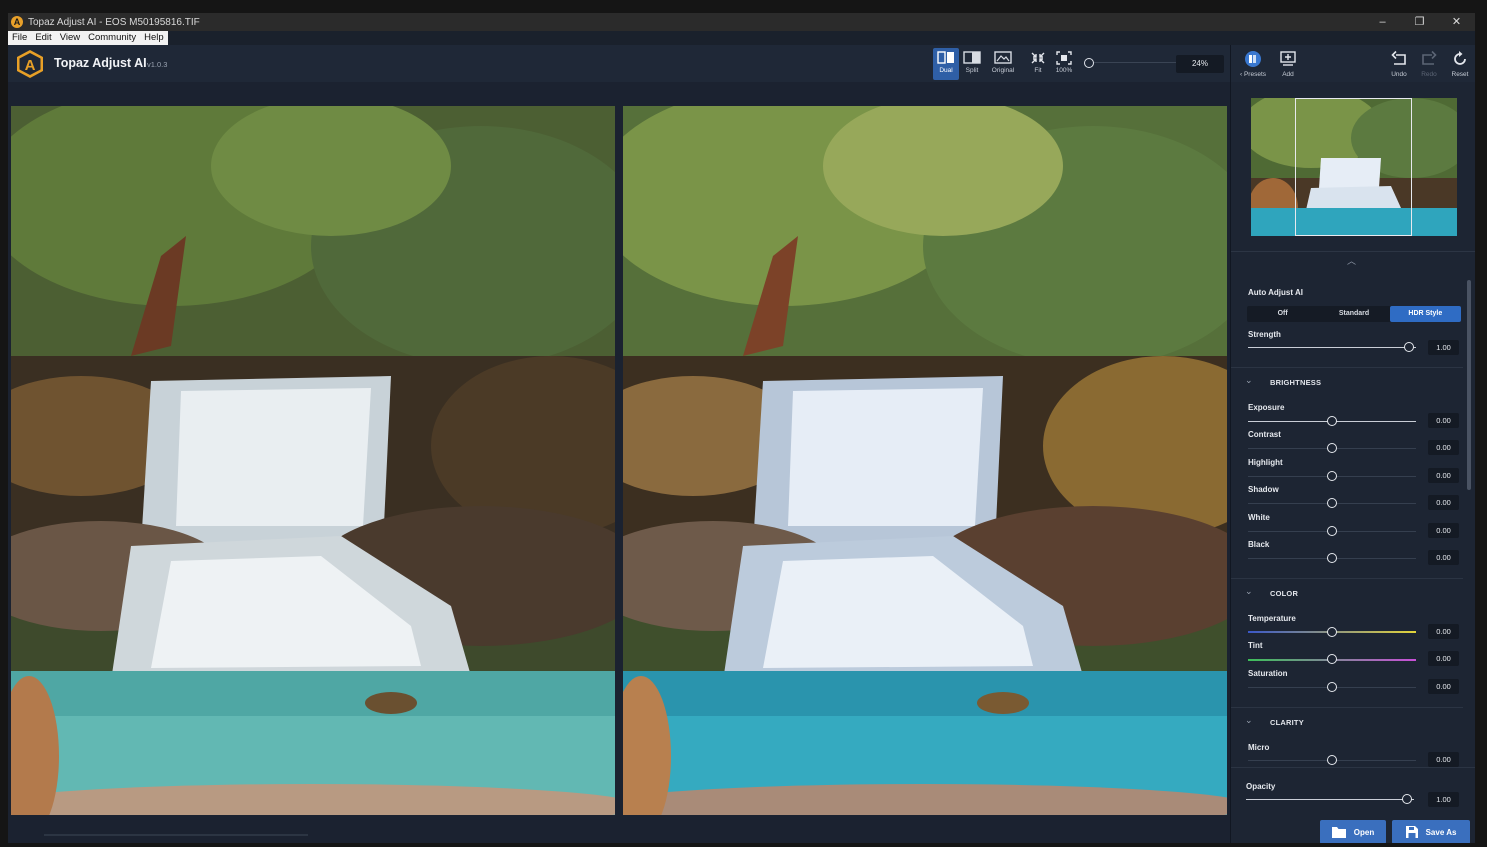 This screenshot has width=1487, height=847. What do you see at coordinates (1398, 57) in the screenshot?
I see `undo-icon` at bounding box center [1398, 57].